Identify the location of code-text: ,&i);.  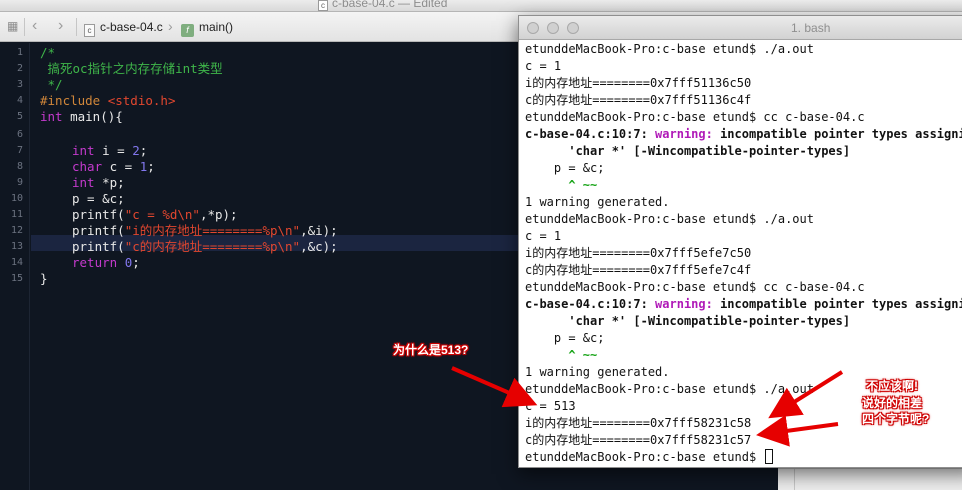
(319, 230).